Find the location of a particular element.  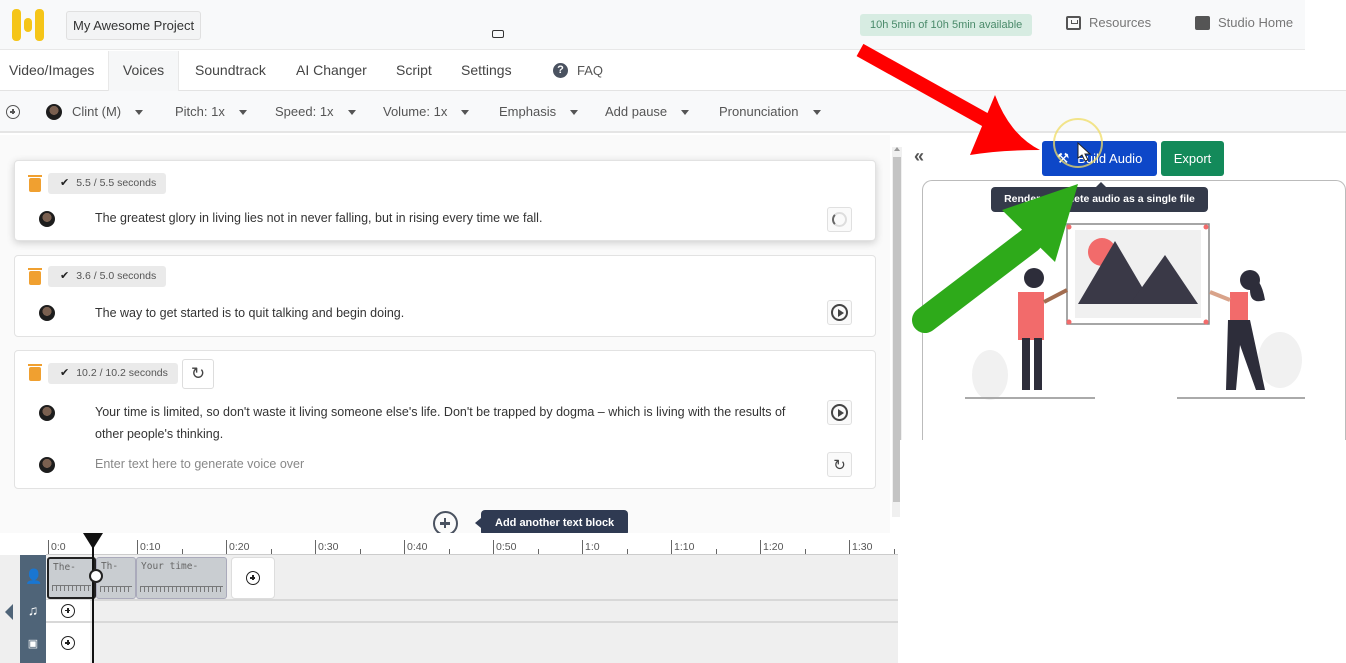

tick-label: 0:50 is located at coordinates (504, 547).